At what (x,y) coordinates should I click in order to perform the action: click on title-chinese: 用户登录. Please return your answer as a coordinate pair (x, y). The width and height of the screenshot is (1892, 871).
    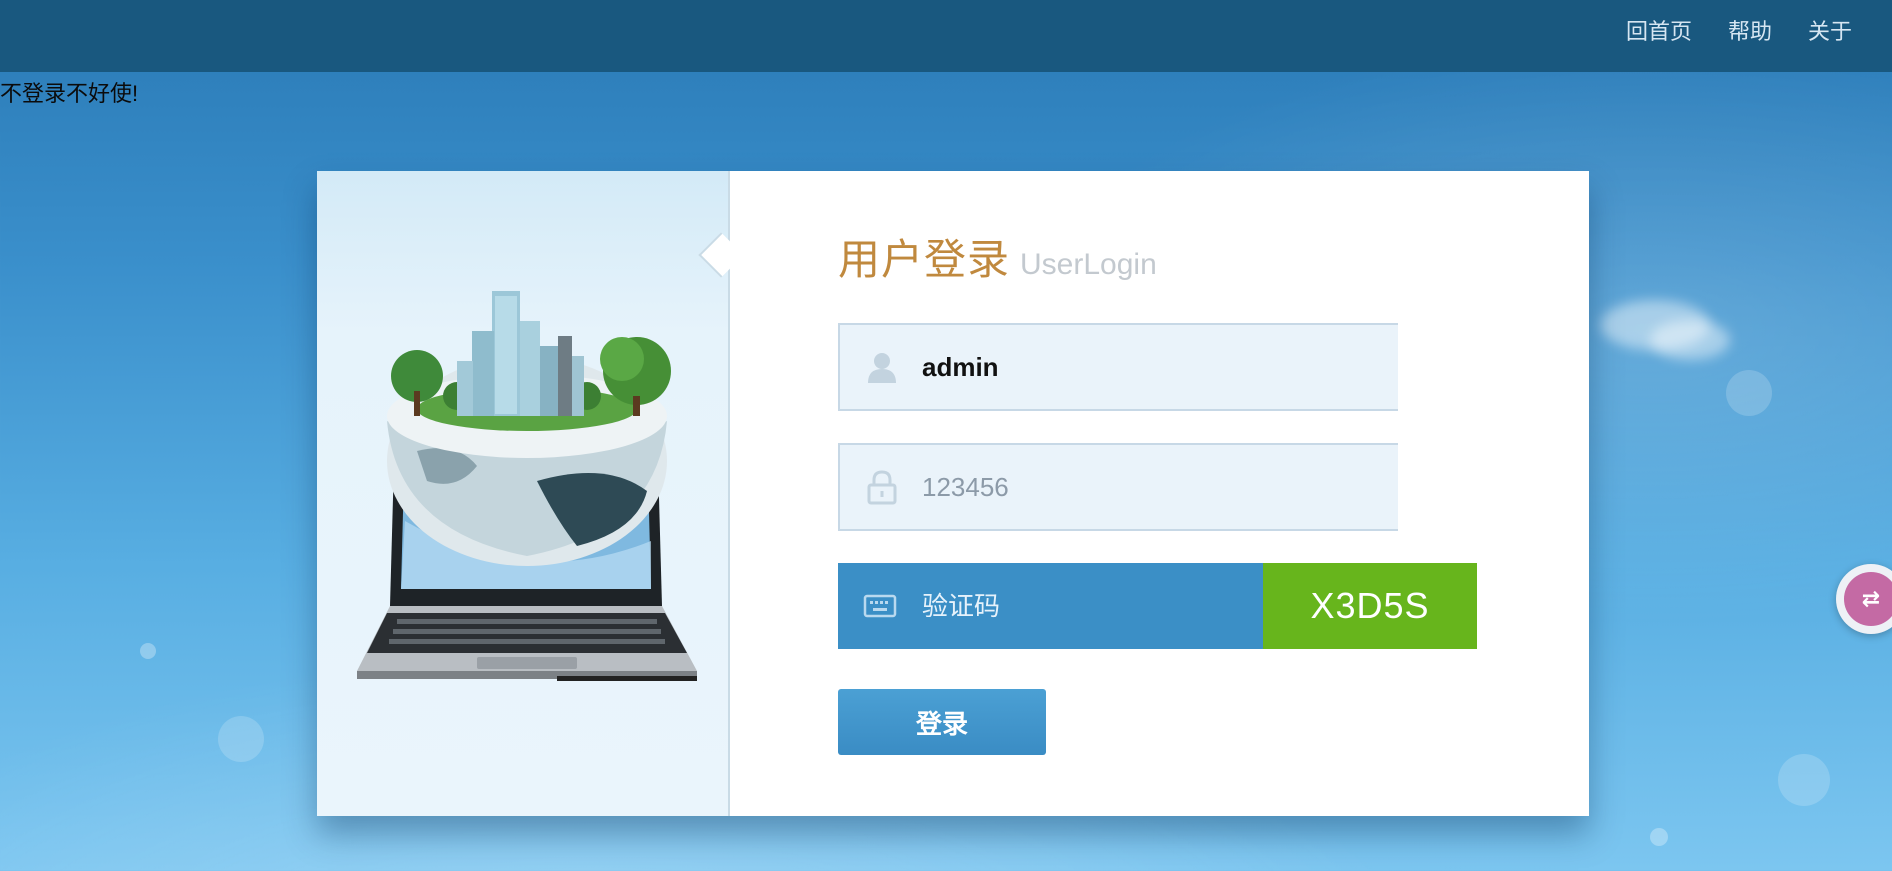
    Looking at the image, I should click on (924, 259).